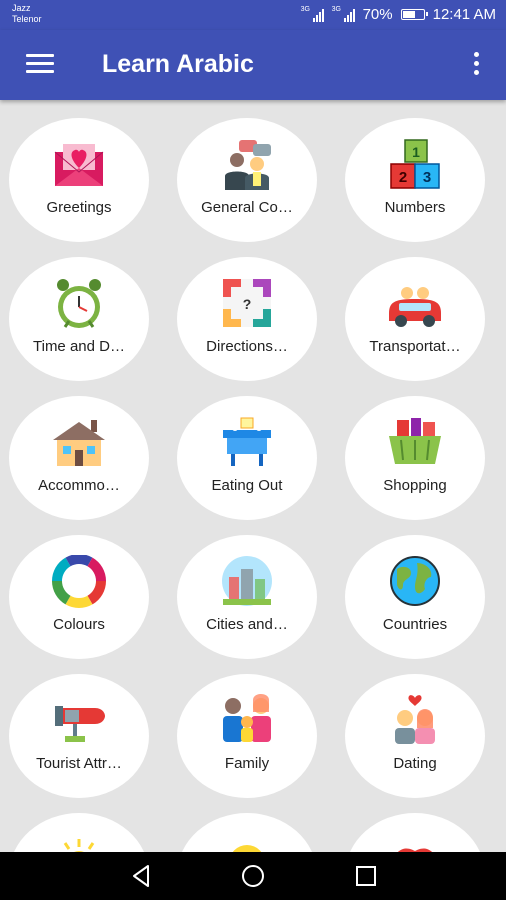 The width and height of the screenshot is (506, 900). What do you see at coordinates (415, 850) in the screenshot?
I see `lips-icon` at bounding box center [415, 850].